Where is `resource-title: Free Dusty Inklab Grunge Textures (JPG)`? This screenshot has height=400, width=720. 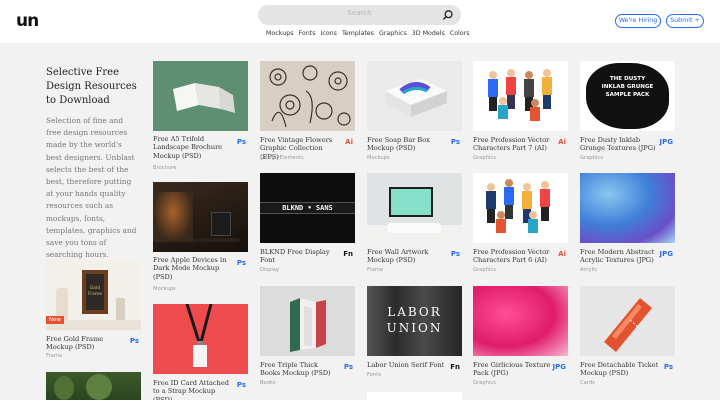
resource-title: Free Dusty Inklab Grunge Textures (JPG) is located at coordinates (620, 144).